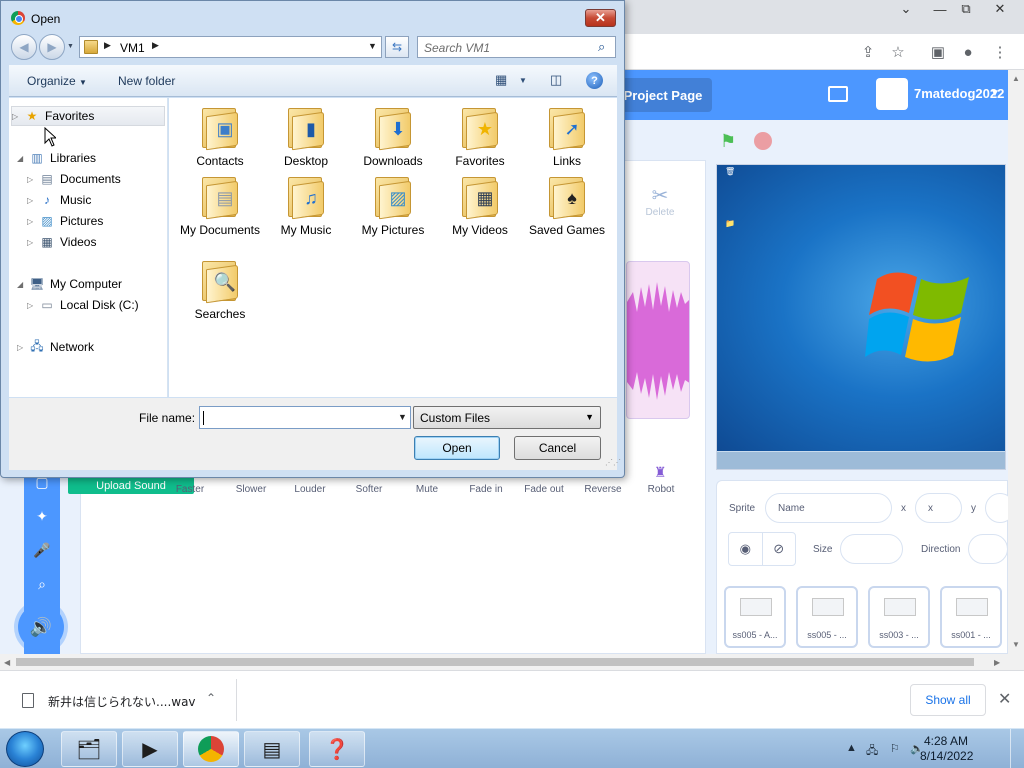 Image resolution: width=1024 pixels, height=768 pixels. Describe the element at coordinates (1016, 644) in the screenshot. I see `scroll-down-icon: ▼` at that location.